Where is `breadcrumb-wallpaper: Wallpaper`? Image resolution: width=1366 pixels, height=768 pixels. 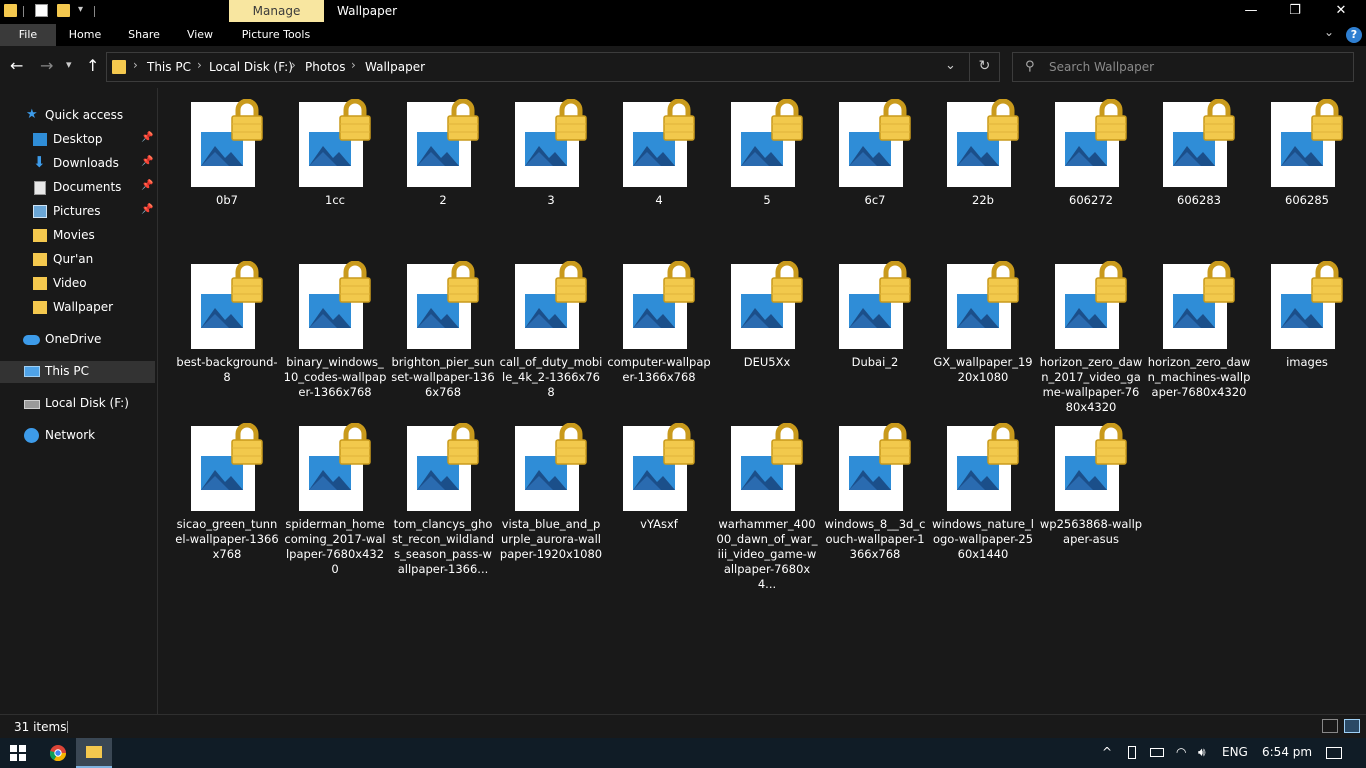 breadcrumb-wallpaper: Wallpaper is located at coordinates (395, 67).